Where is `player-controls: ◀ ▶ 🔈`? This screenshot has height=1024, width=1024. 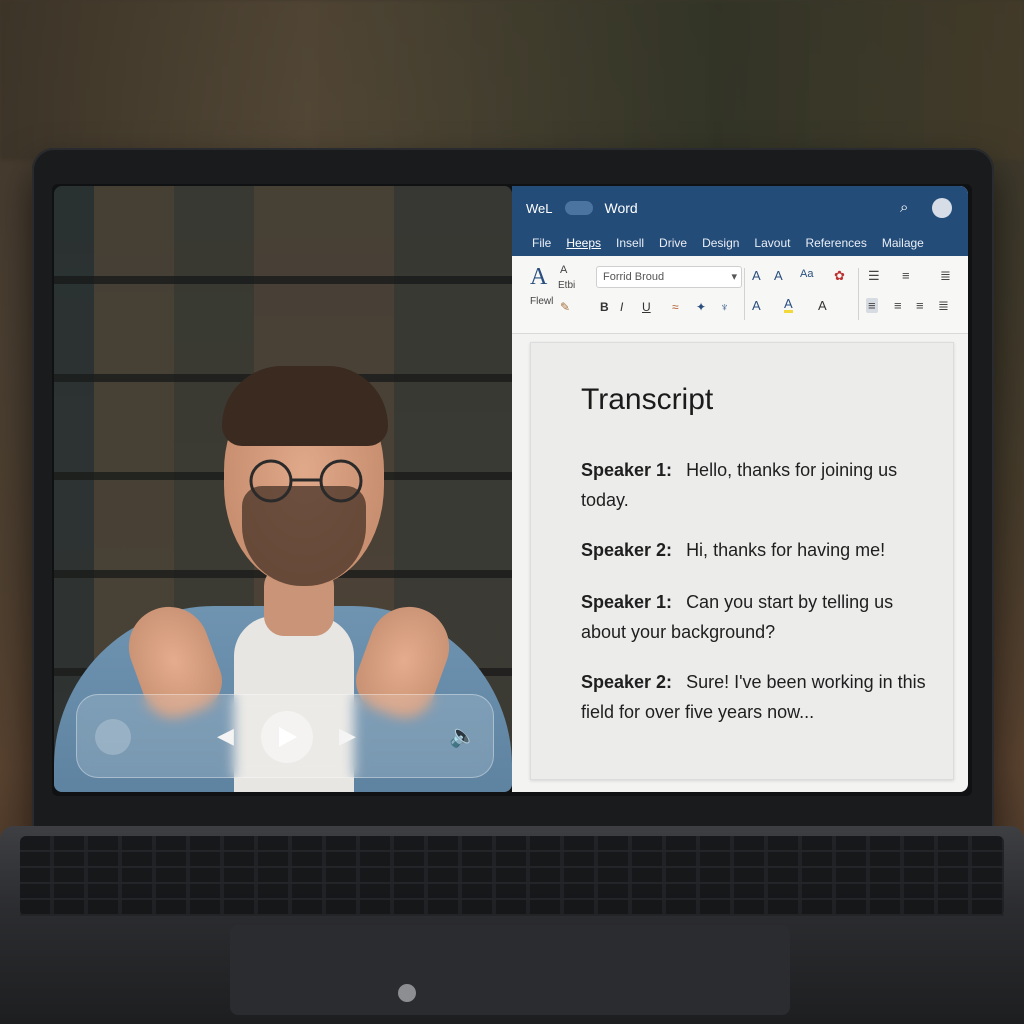 player-controls: ◀ ▶ 🔈 is located at coordinates (285, 736).